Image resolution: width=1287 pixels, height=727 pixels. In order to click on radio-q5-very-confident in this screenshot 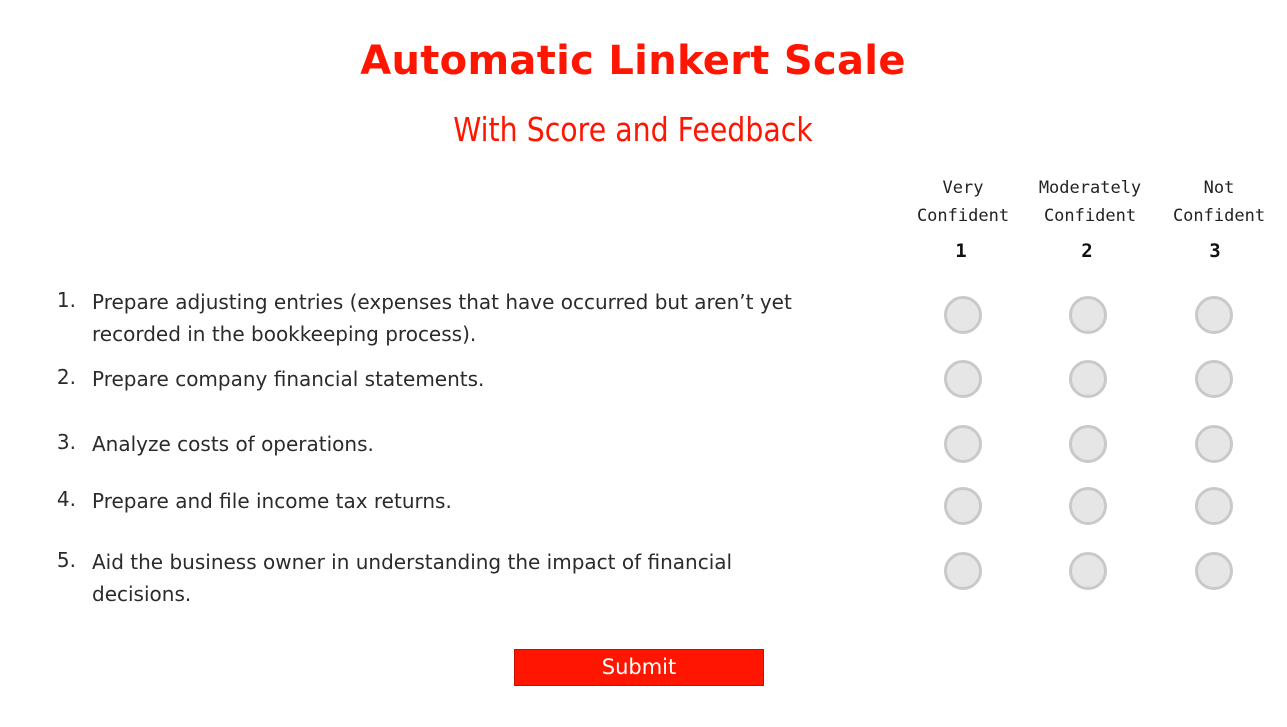, I will do `click(963, 571)`.